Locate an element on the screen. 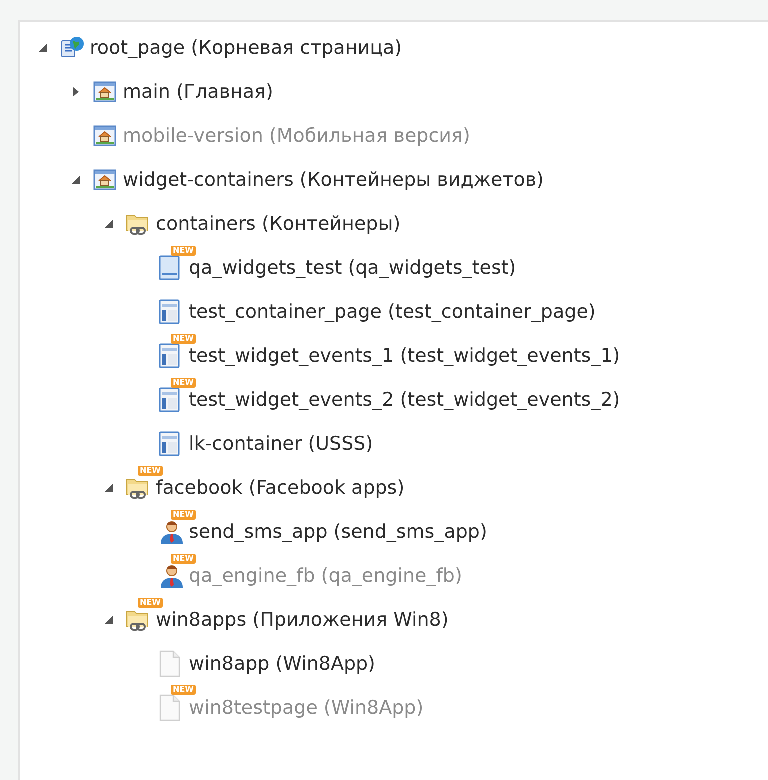 This screenshot has height=780, width=768. form-window-icon is located at coordinates (170, 268).